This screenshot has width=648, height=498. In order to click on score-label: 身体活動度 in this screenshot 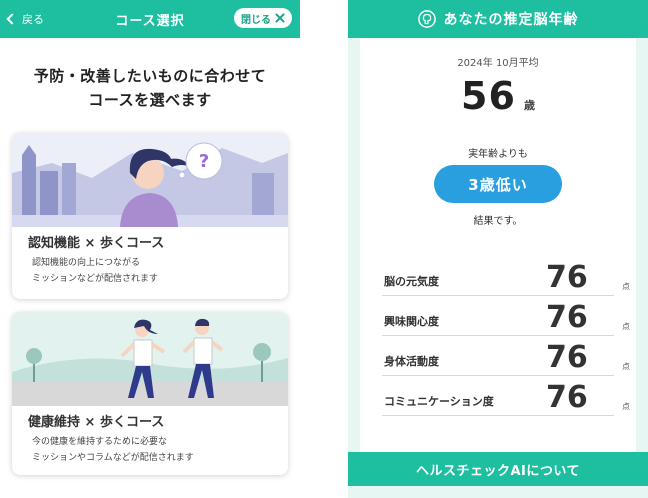, I will do `click(411, 361)`.